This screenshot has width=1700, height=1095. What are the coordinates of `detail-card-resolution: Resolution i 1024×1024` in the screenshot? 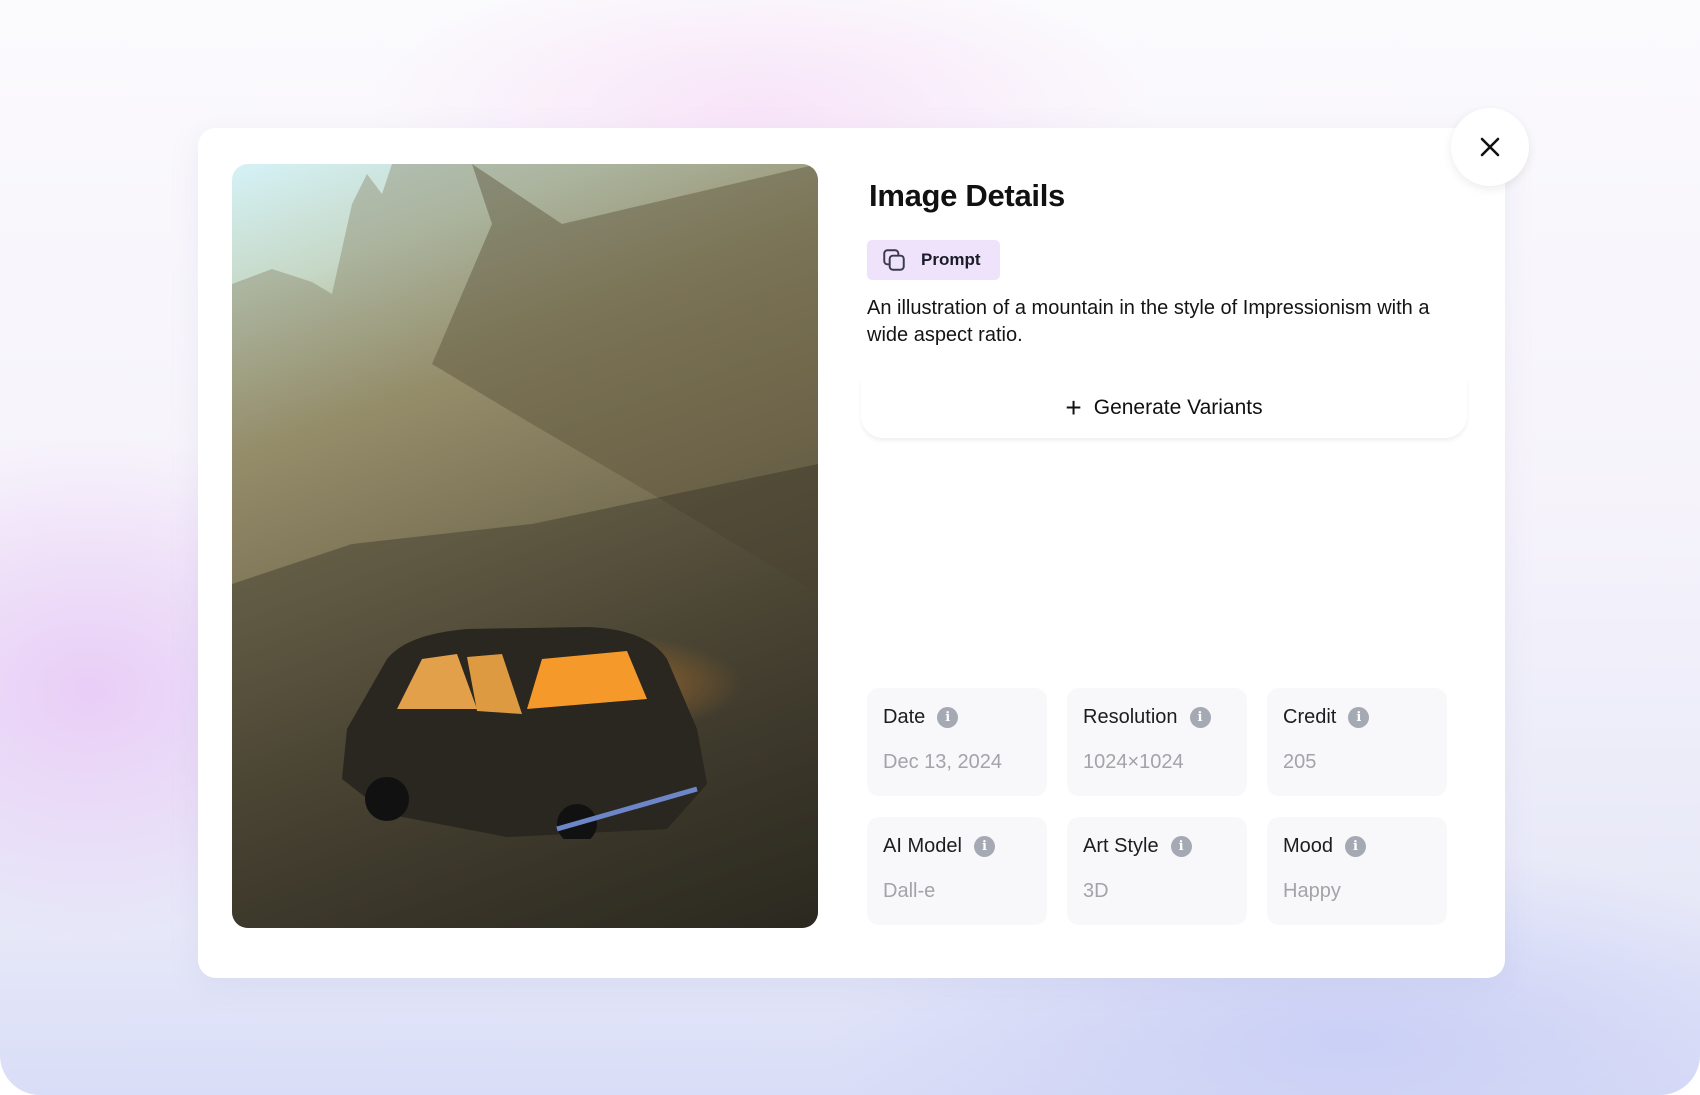 It's located at (1157, 742).